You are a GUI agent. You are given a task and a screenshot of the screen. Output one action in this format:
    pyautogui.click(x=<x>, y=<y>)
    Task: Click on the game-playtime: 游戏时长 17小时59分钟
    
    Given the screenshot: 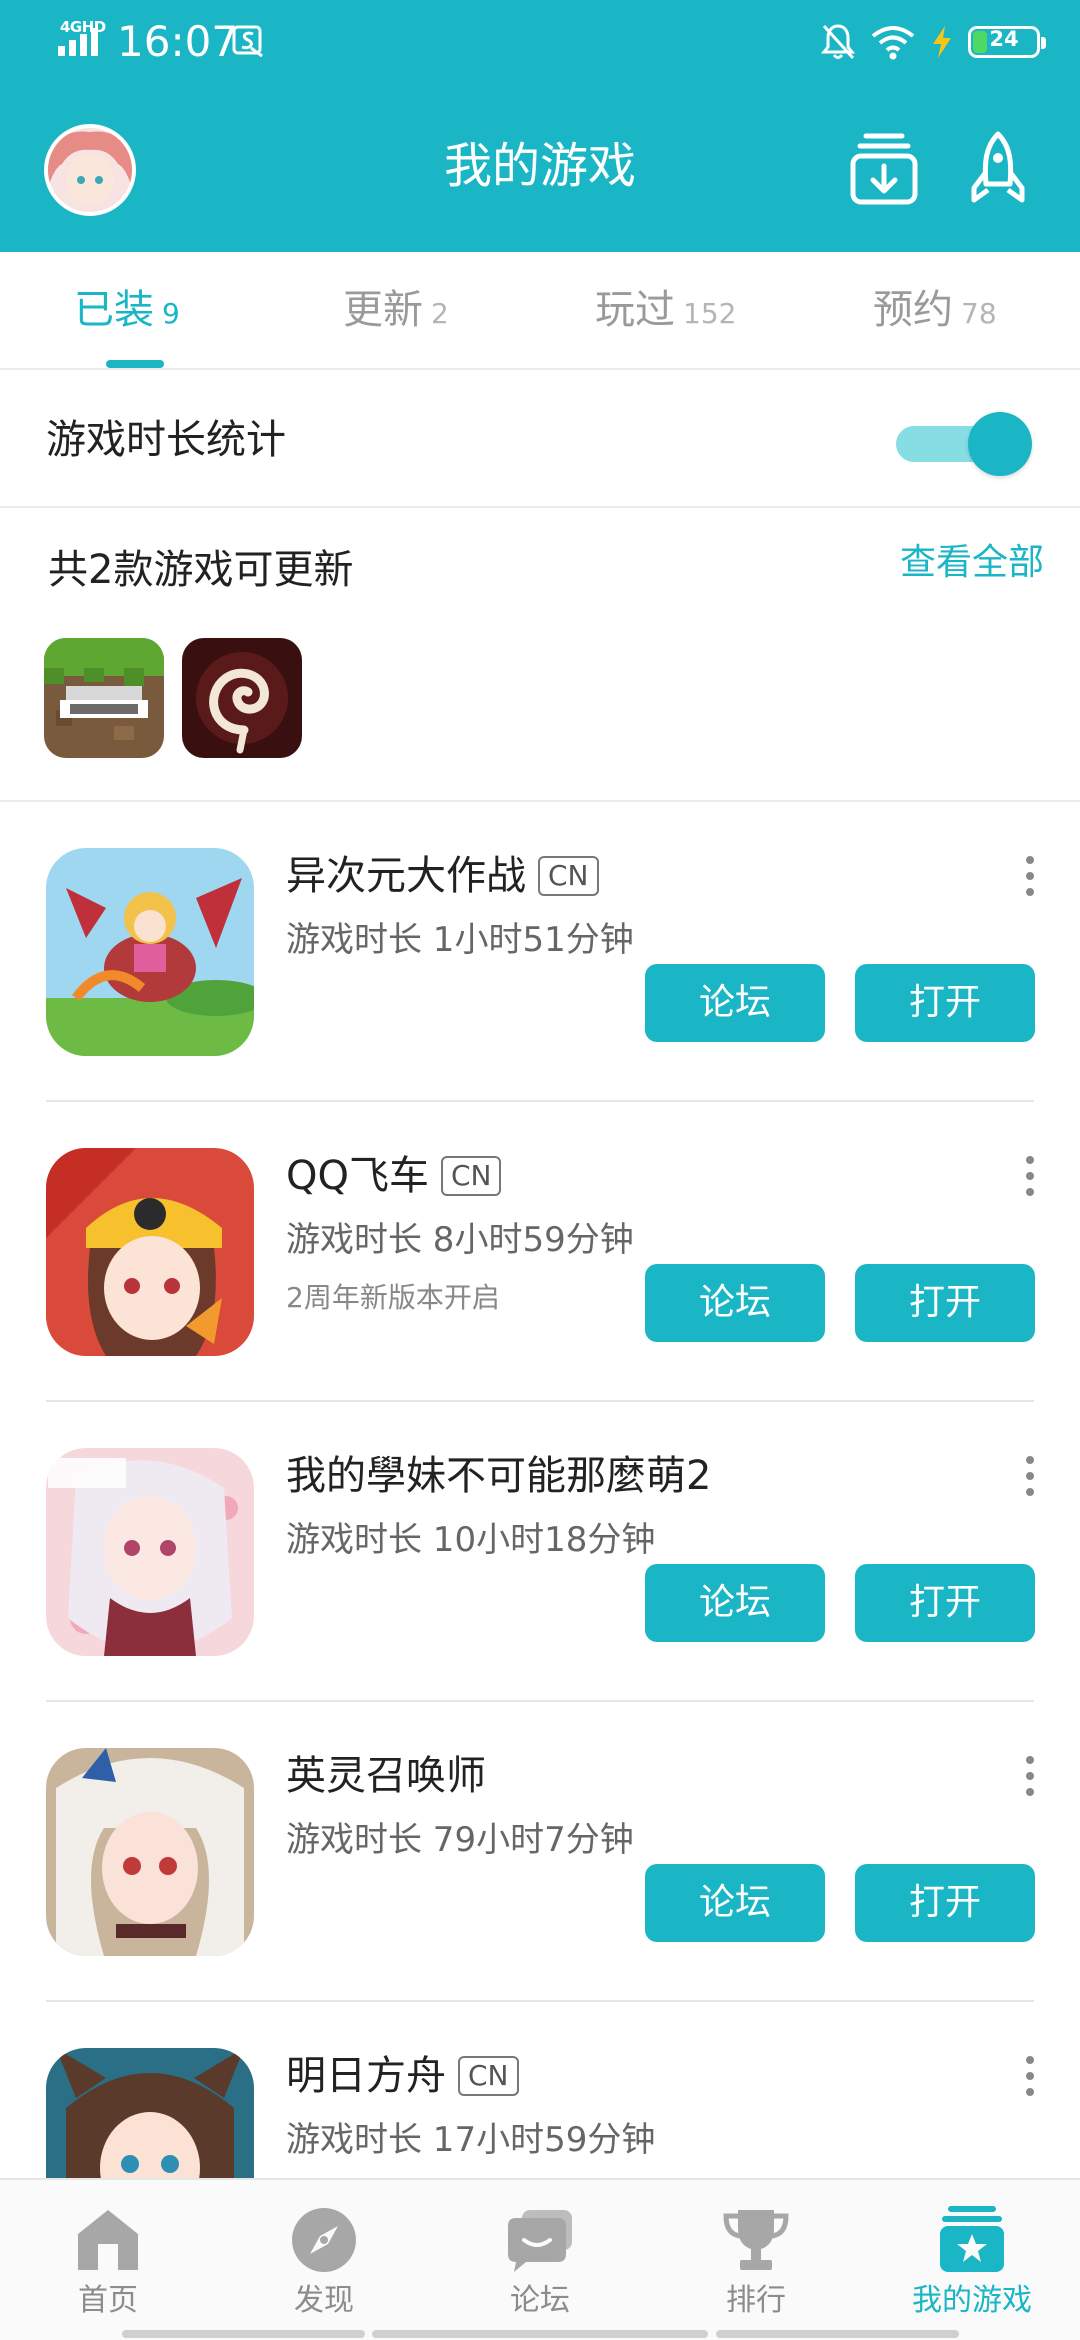 What is the action you would take?
    pyautogui.click(x=471, y=2140)
    